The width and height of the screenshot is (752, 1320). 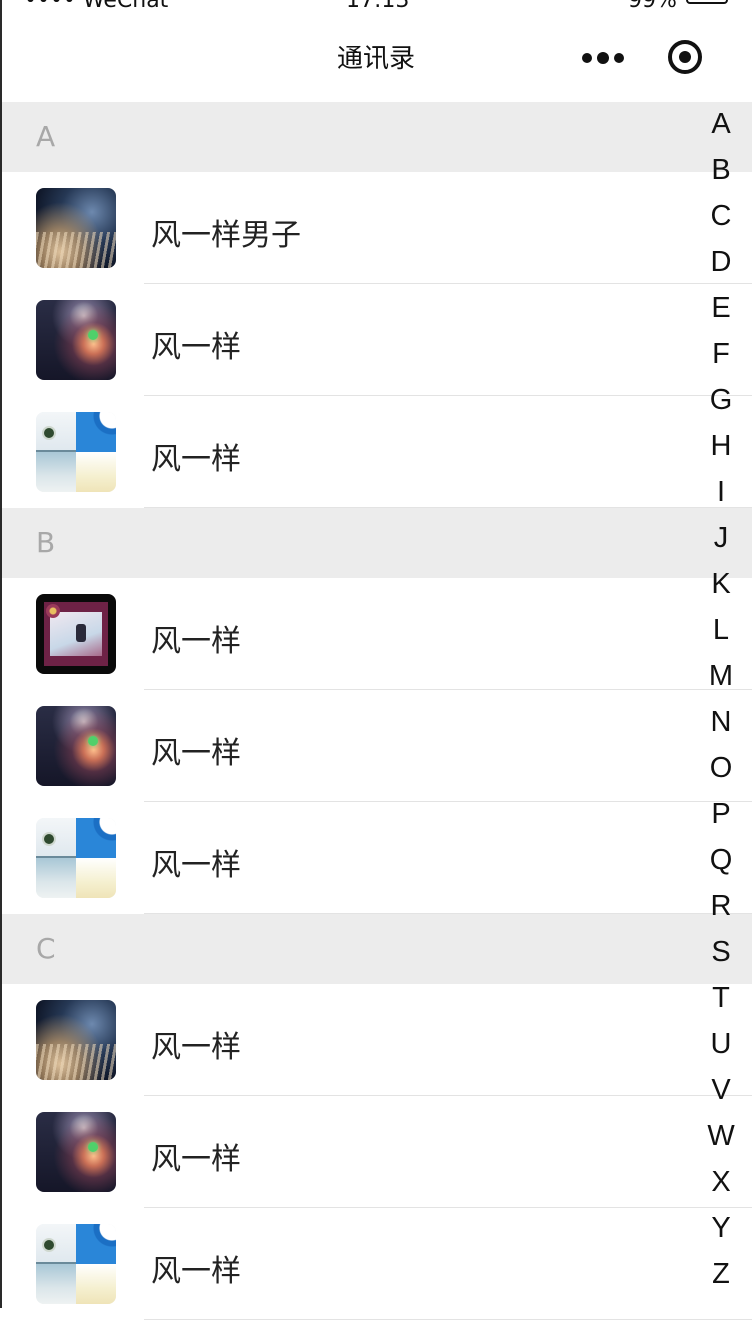 What do you see at coordinates (721, 705) in the screenshot?
I see `alphabet-index-bar: ABCDEFGHIJKLMNOPQRSTUVWXYZ` at bounding box center [721, 705].